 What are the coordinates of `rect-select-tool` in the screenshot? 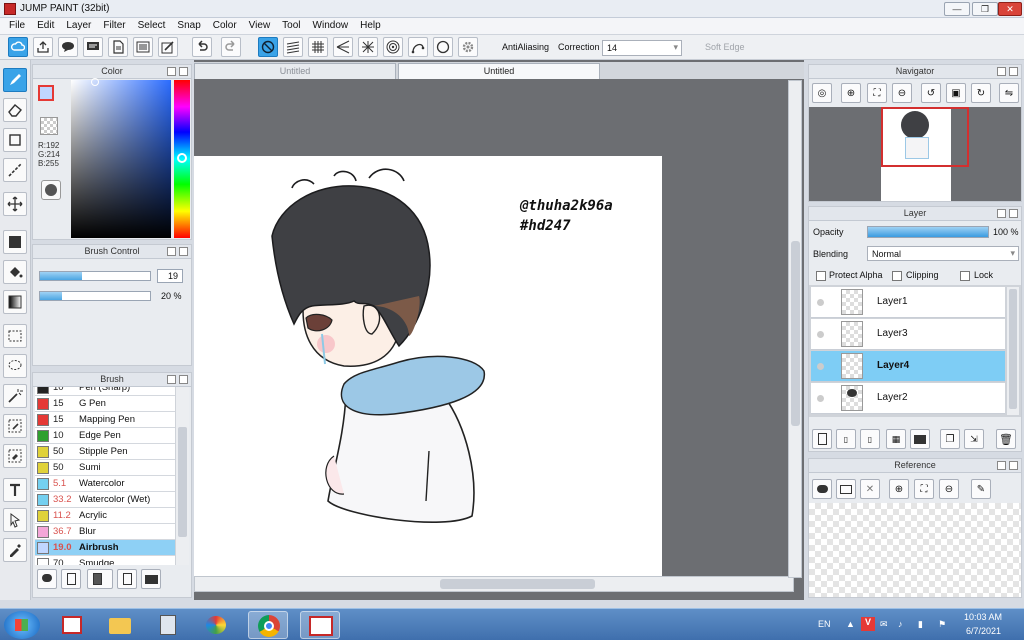 It's located at (15, 336).